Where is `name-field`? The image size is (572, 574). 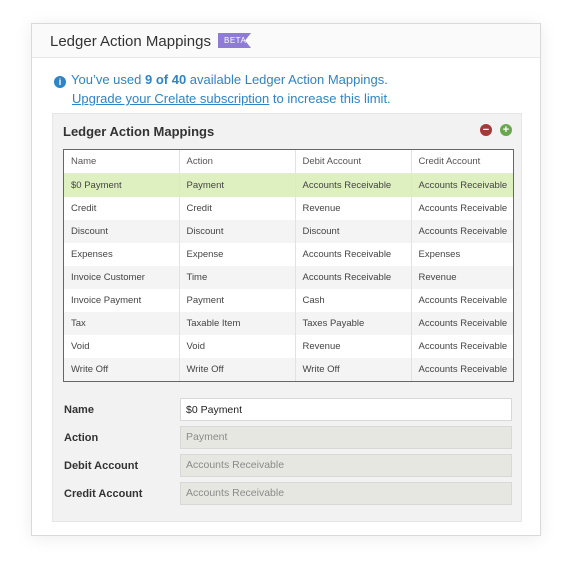 name-field is located at coordinates (346, 409).